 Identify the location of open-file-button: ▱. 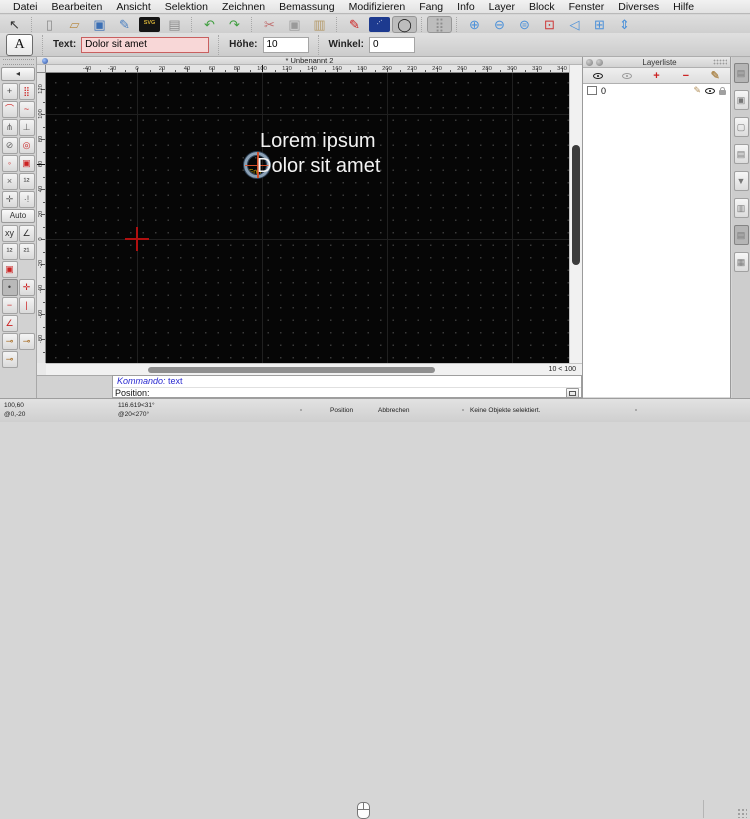
(74, 24).